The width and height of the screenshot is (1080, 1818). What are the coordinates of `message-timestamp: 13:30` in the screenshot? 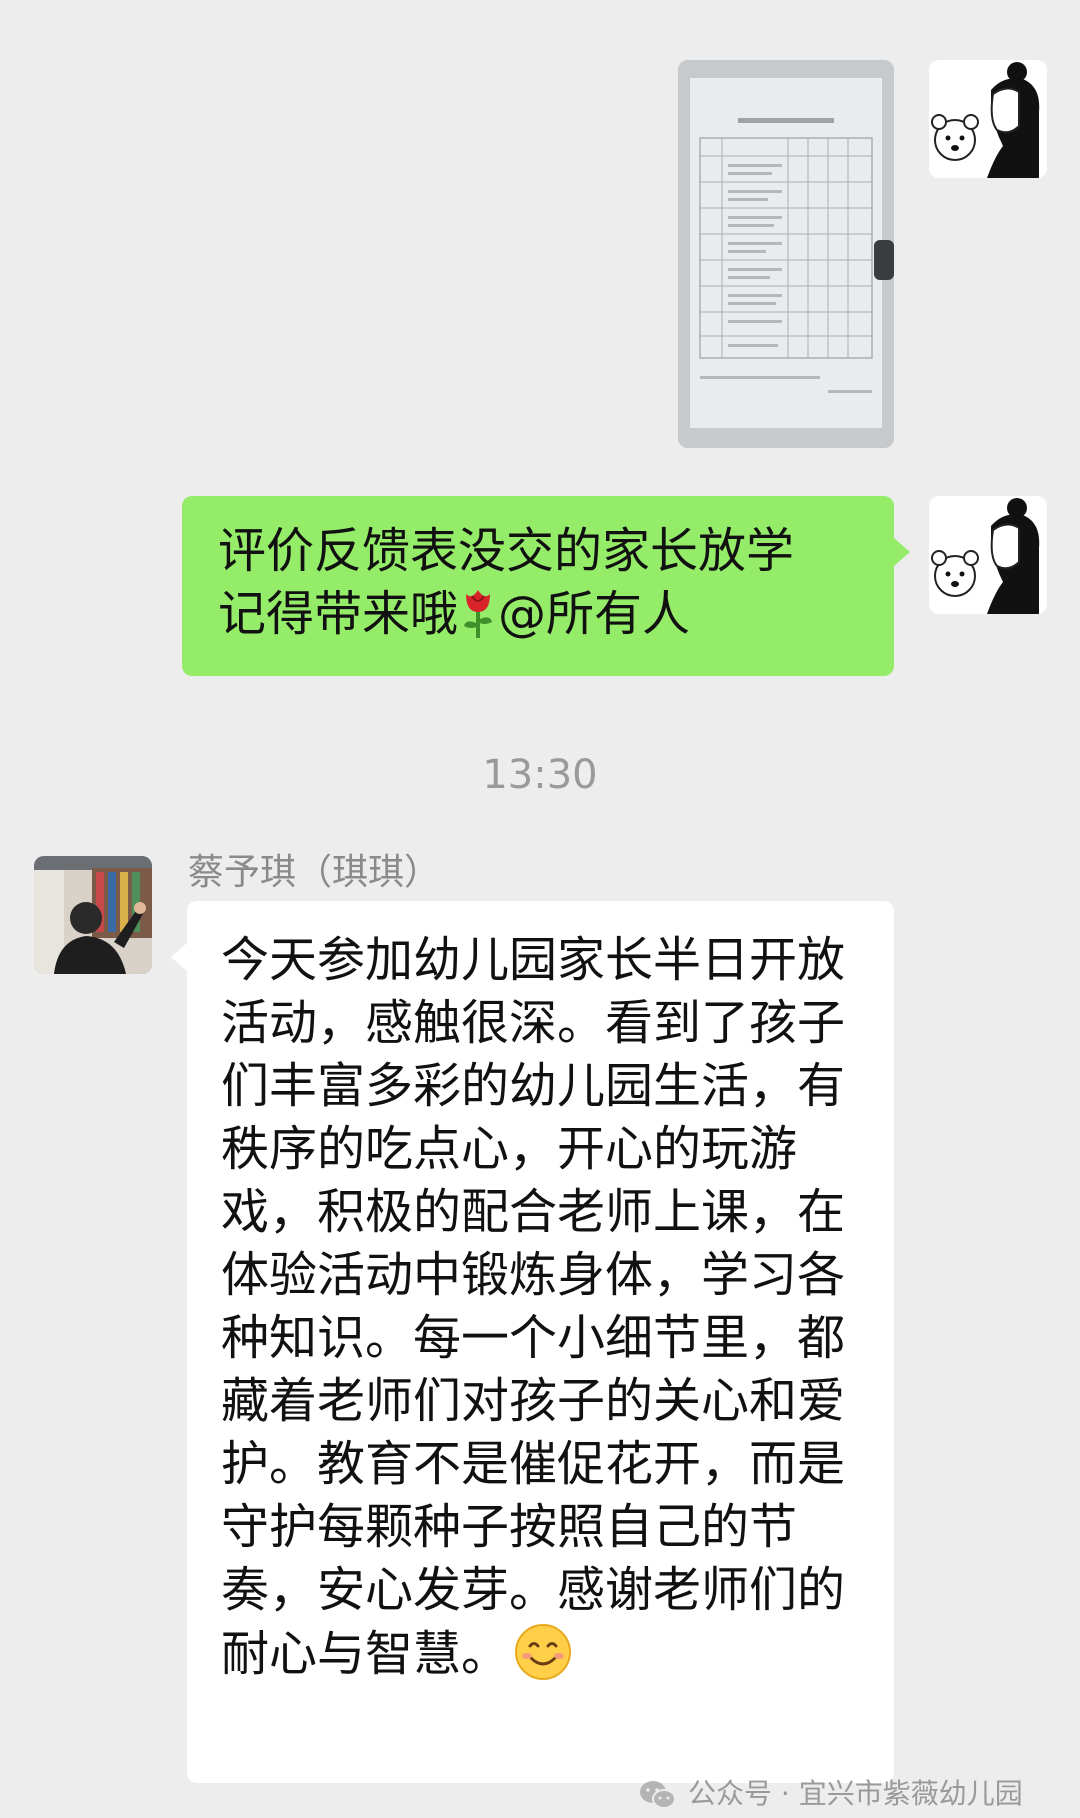 It's located at (540, 775).